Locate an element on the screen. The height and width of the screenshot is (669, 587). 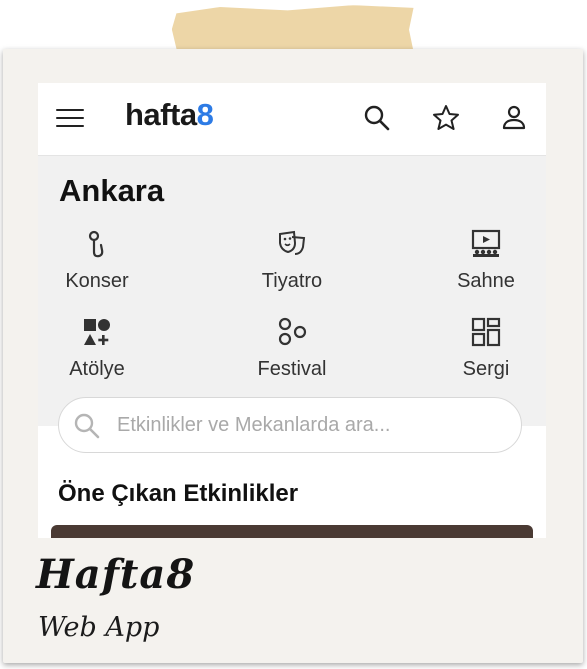
featured-title: Öne Çıkan Etkinlikler is located at coordinates (178, 493).